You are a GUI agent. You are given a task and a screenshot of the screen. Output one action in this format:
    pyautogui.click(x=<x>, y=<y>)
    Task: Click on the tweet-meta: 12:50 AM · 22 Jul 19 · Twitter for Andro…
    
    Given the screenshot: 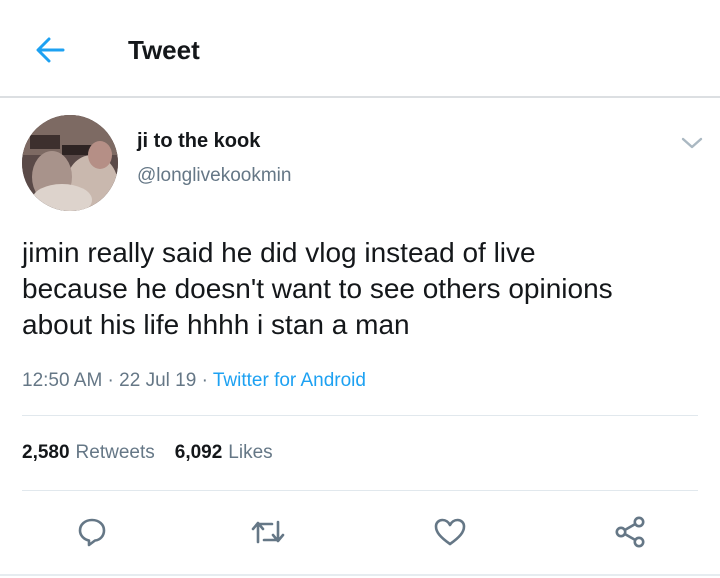 What is the action you would take?
    pyautogui.click(x=194, y=381)
    